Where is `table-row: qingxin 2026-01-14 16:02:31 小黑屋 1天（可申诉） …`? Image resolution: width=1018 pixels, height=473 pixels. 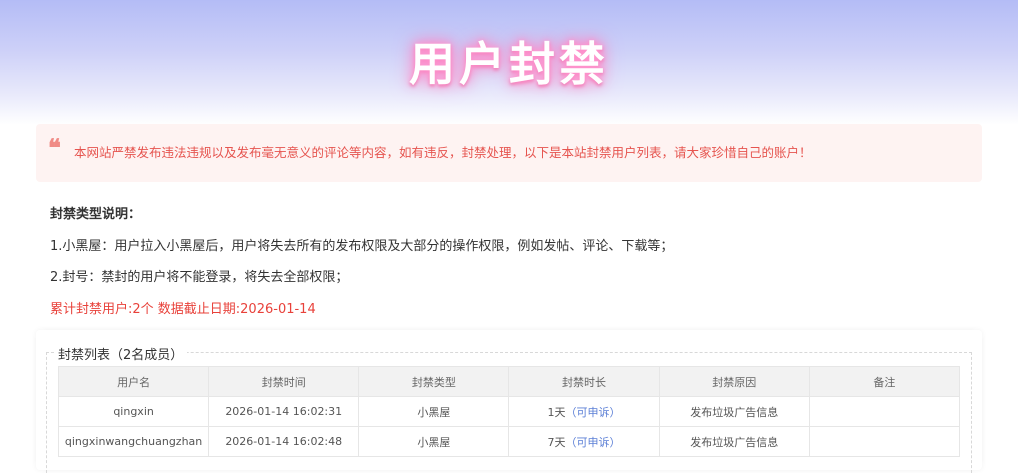
table-row: qingxin 2026-01-14 16:02:31 小黑屋 1天（可申诉） … is located at coordinates (509, 411).